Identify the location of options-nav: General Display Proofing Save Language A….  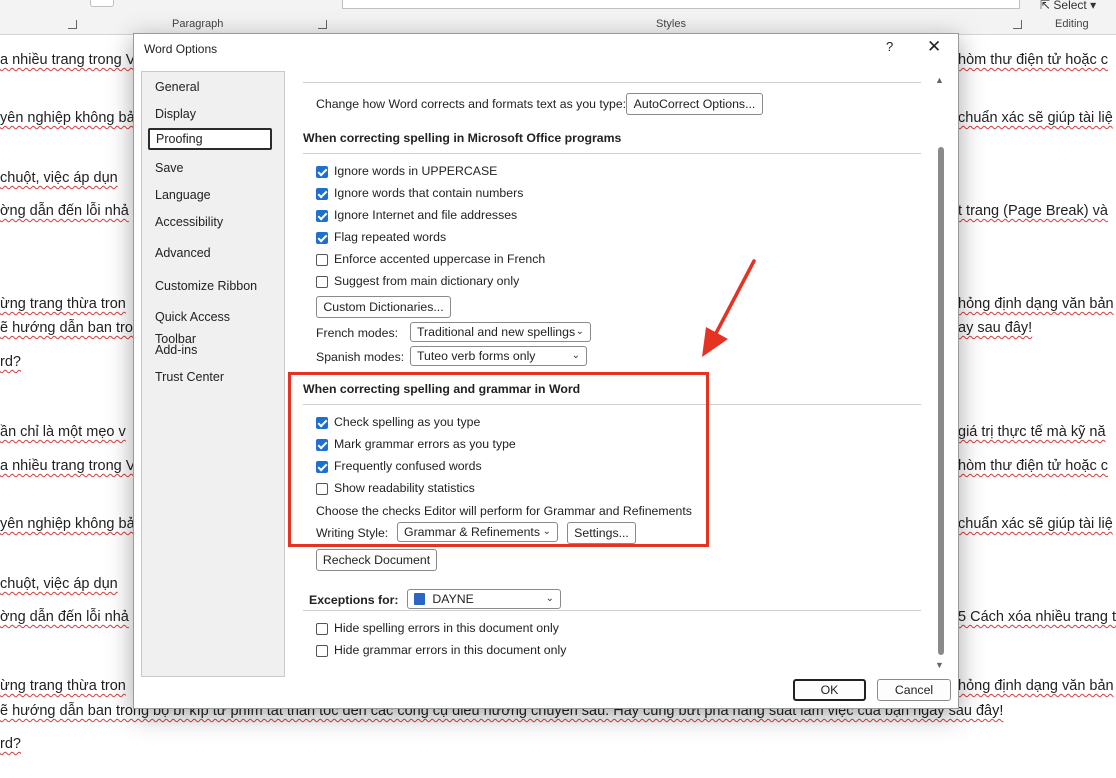
(213, 374).